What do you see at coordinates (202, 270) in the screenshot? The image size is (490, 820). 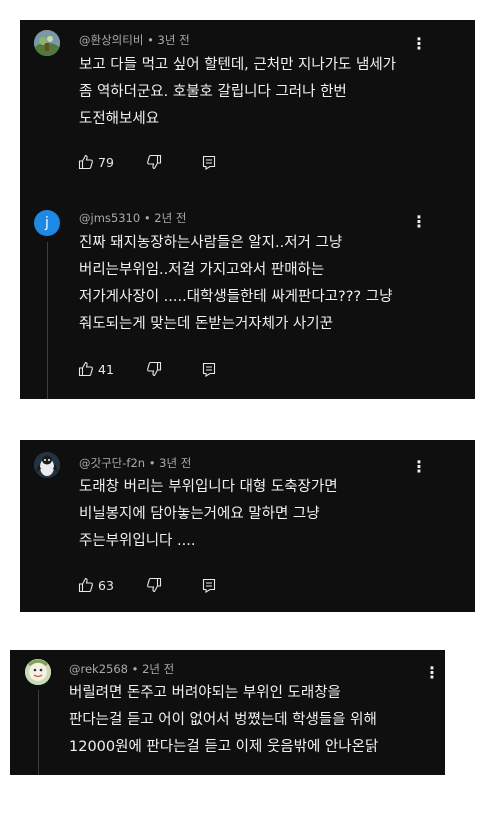 I see `comment-line: 버리는부위임..저걸 가지고와서 판매하는` at bounding box center [202, 270].